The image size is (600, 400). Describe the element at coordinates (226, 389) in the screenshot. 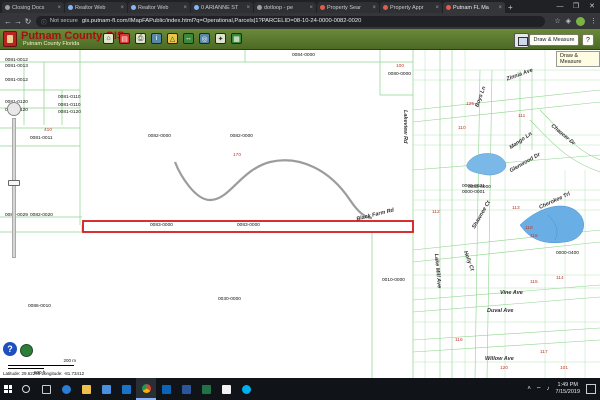

I see `solitaire-icon` at that location.